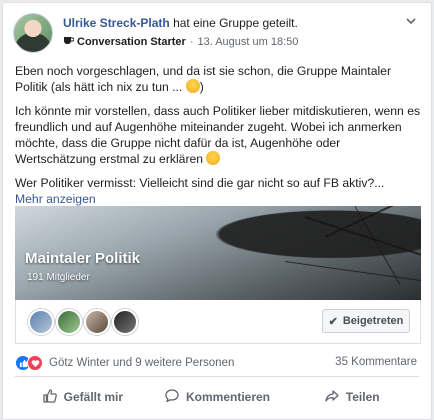 This screenshot has width=434, height=420. I want to click on smile-emoji-icon, so click(213, 158).